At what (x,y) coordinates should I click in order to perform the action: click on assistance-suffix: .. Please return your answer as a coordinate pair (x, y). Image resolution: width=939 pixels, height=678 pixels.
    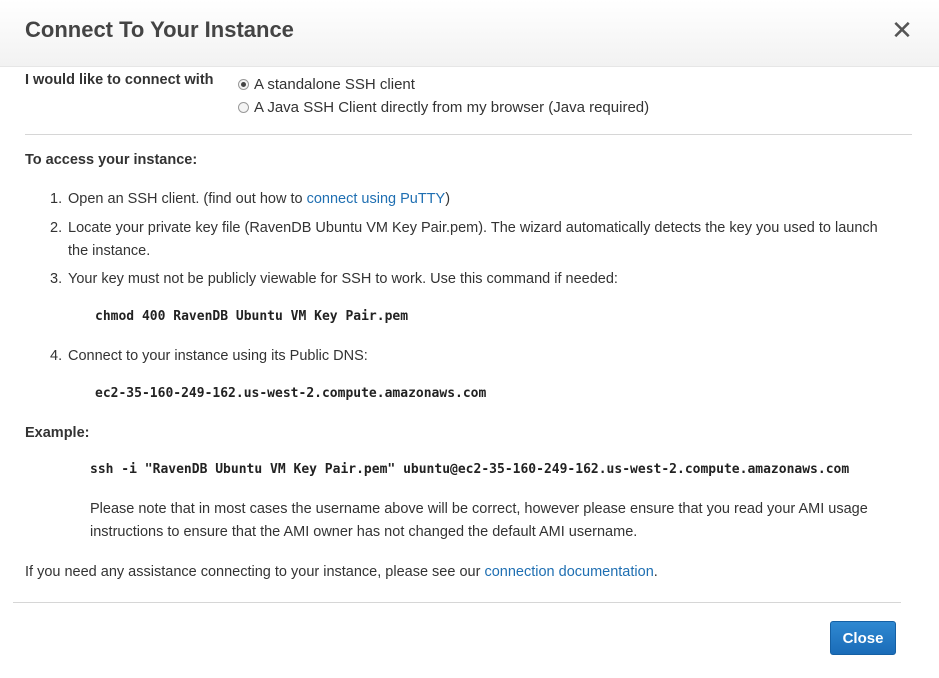
    Looking at the image, I should click on (655, 572).